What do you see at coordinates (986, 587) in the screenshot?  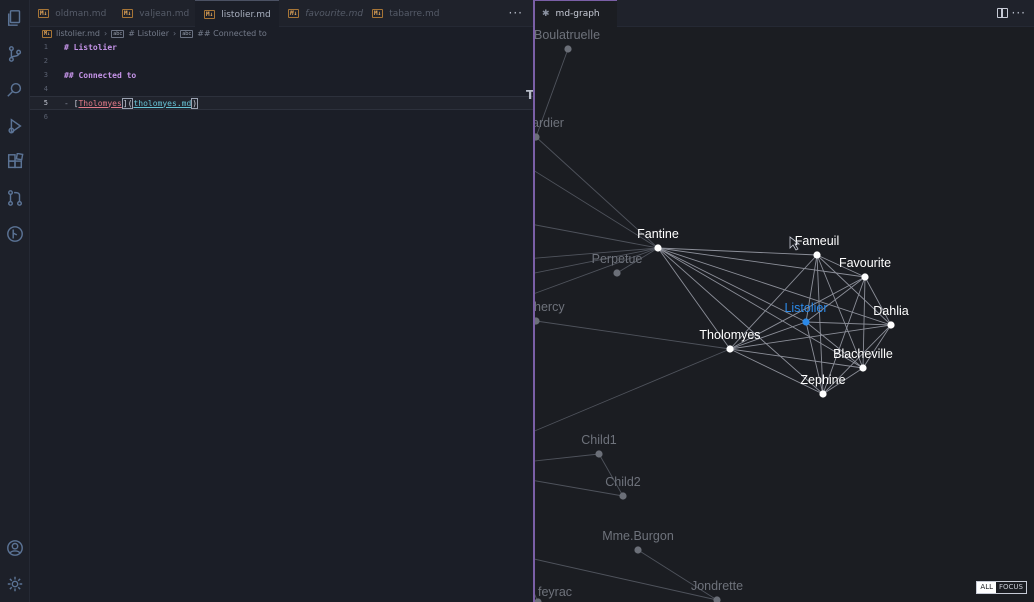 I see `all-mode-button: ALL` at bounding box center [986, 587].